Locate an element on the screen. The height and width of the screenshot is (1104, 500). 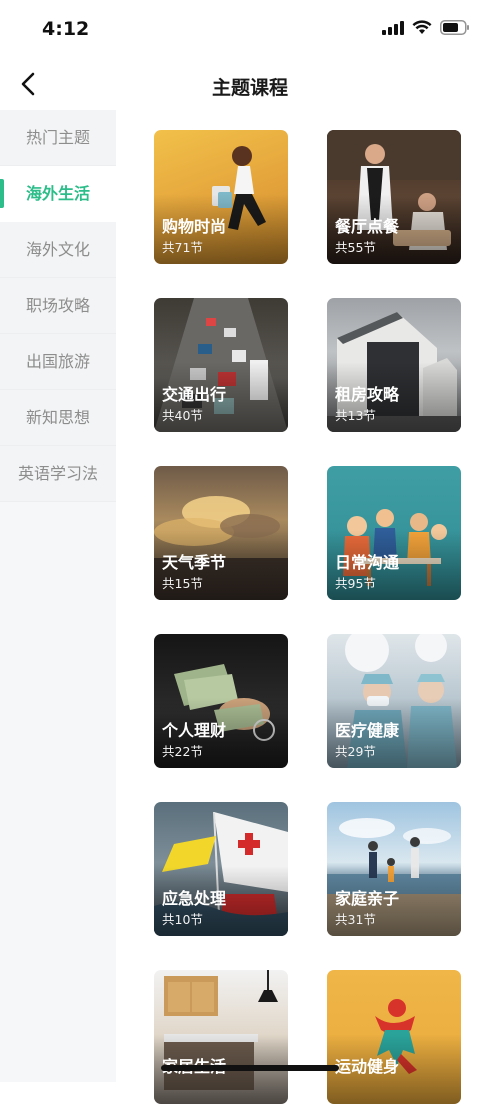
status-icons is located at coordinates (426, 27).